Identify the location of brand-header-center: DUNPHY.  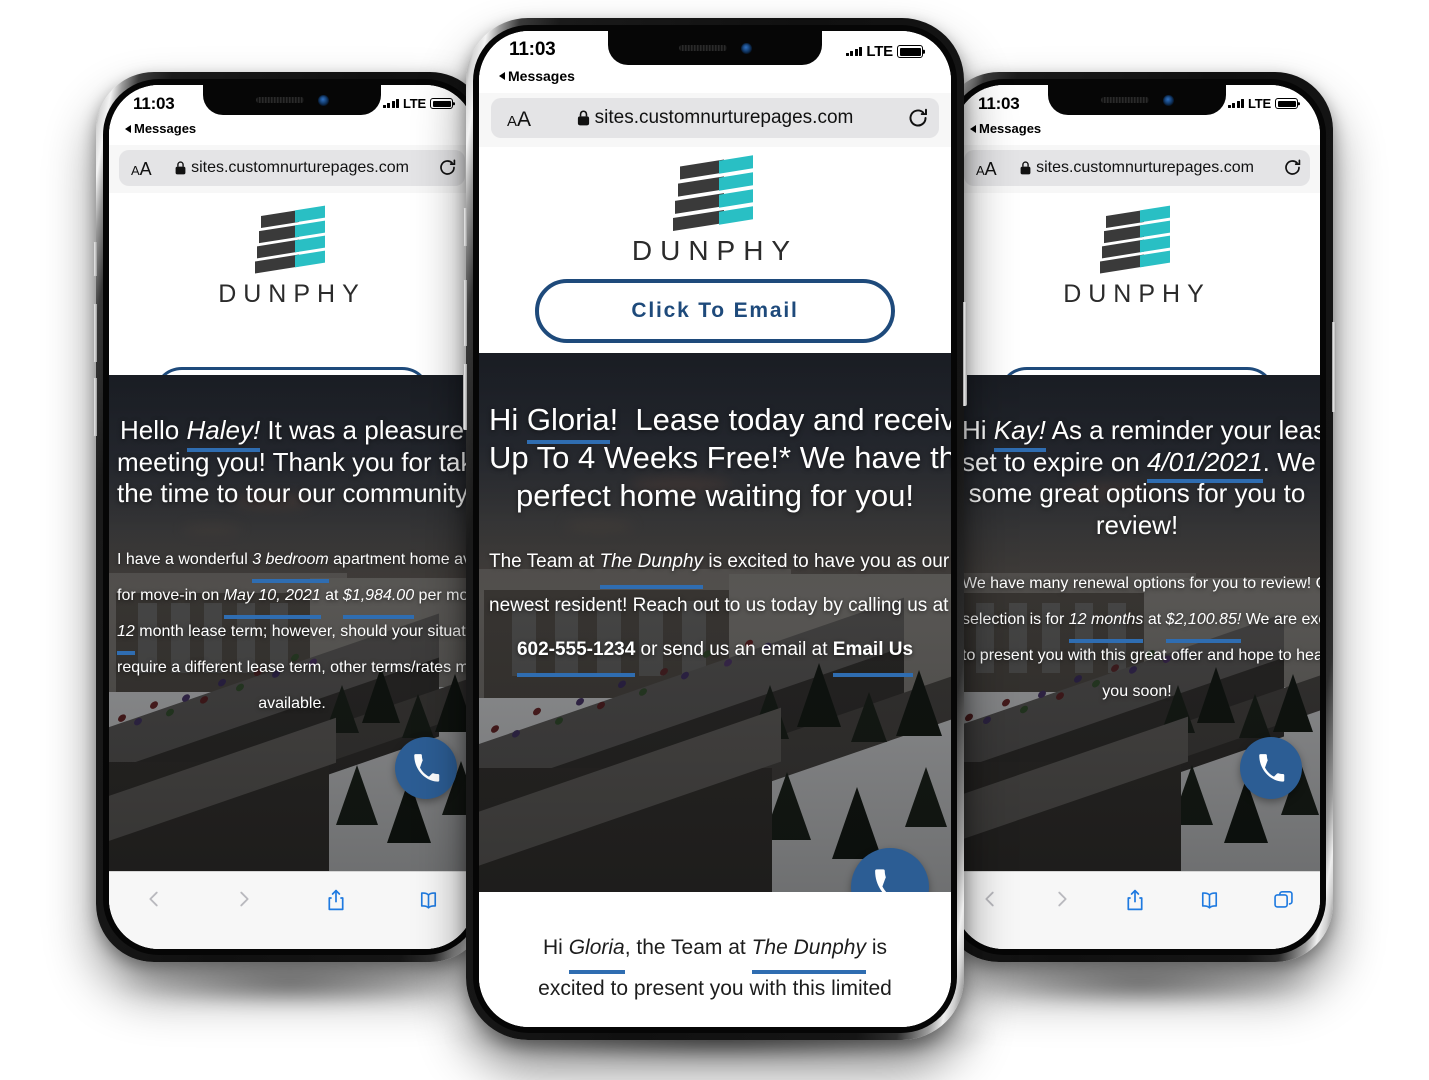
(715, 210).